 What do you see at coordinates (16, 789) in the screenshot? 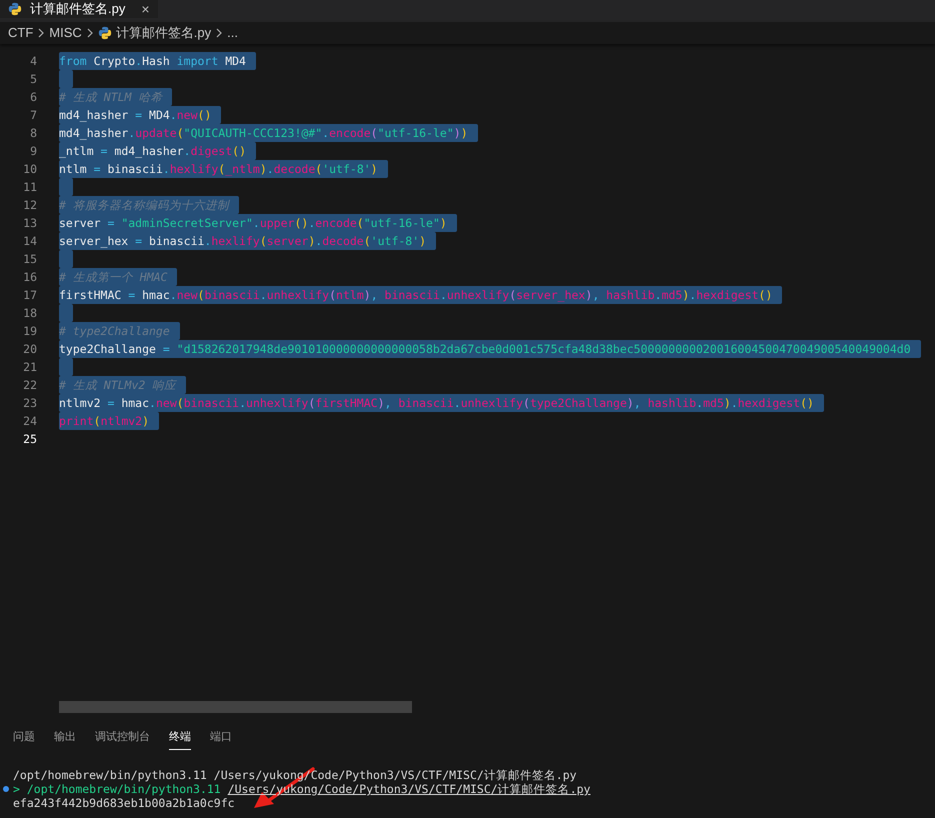
I see `terminal-prompt: >` at bounding box center [16, 789].